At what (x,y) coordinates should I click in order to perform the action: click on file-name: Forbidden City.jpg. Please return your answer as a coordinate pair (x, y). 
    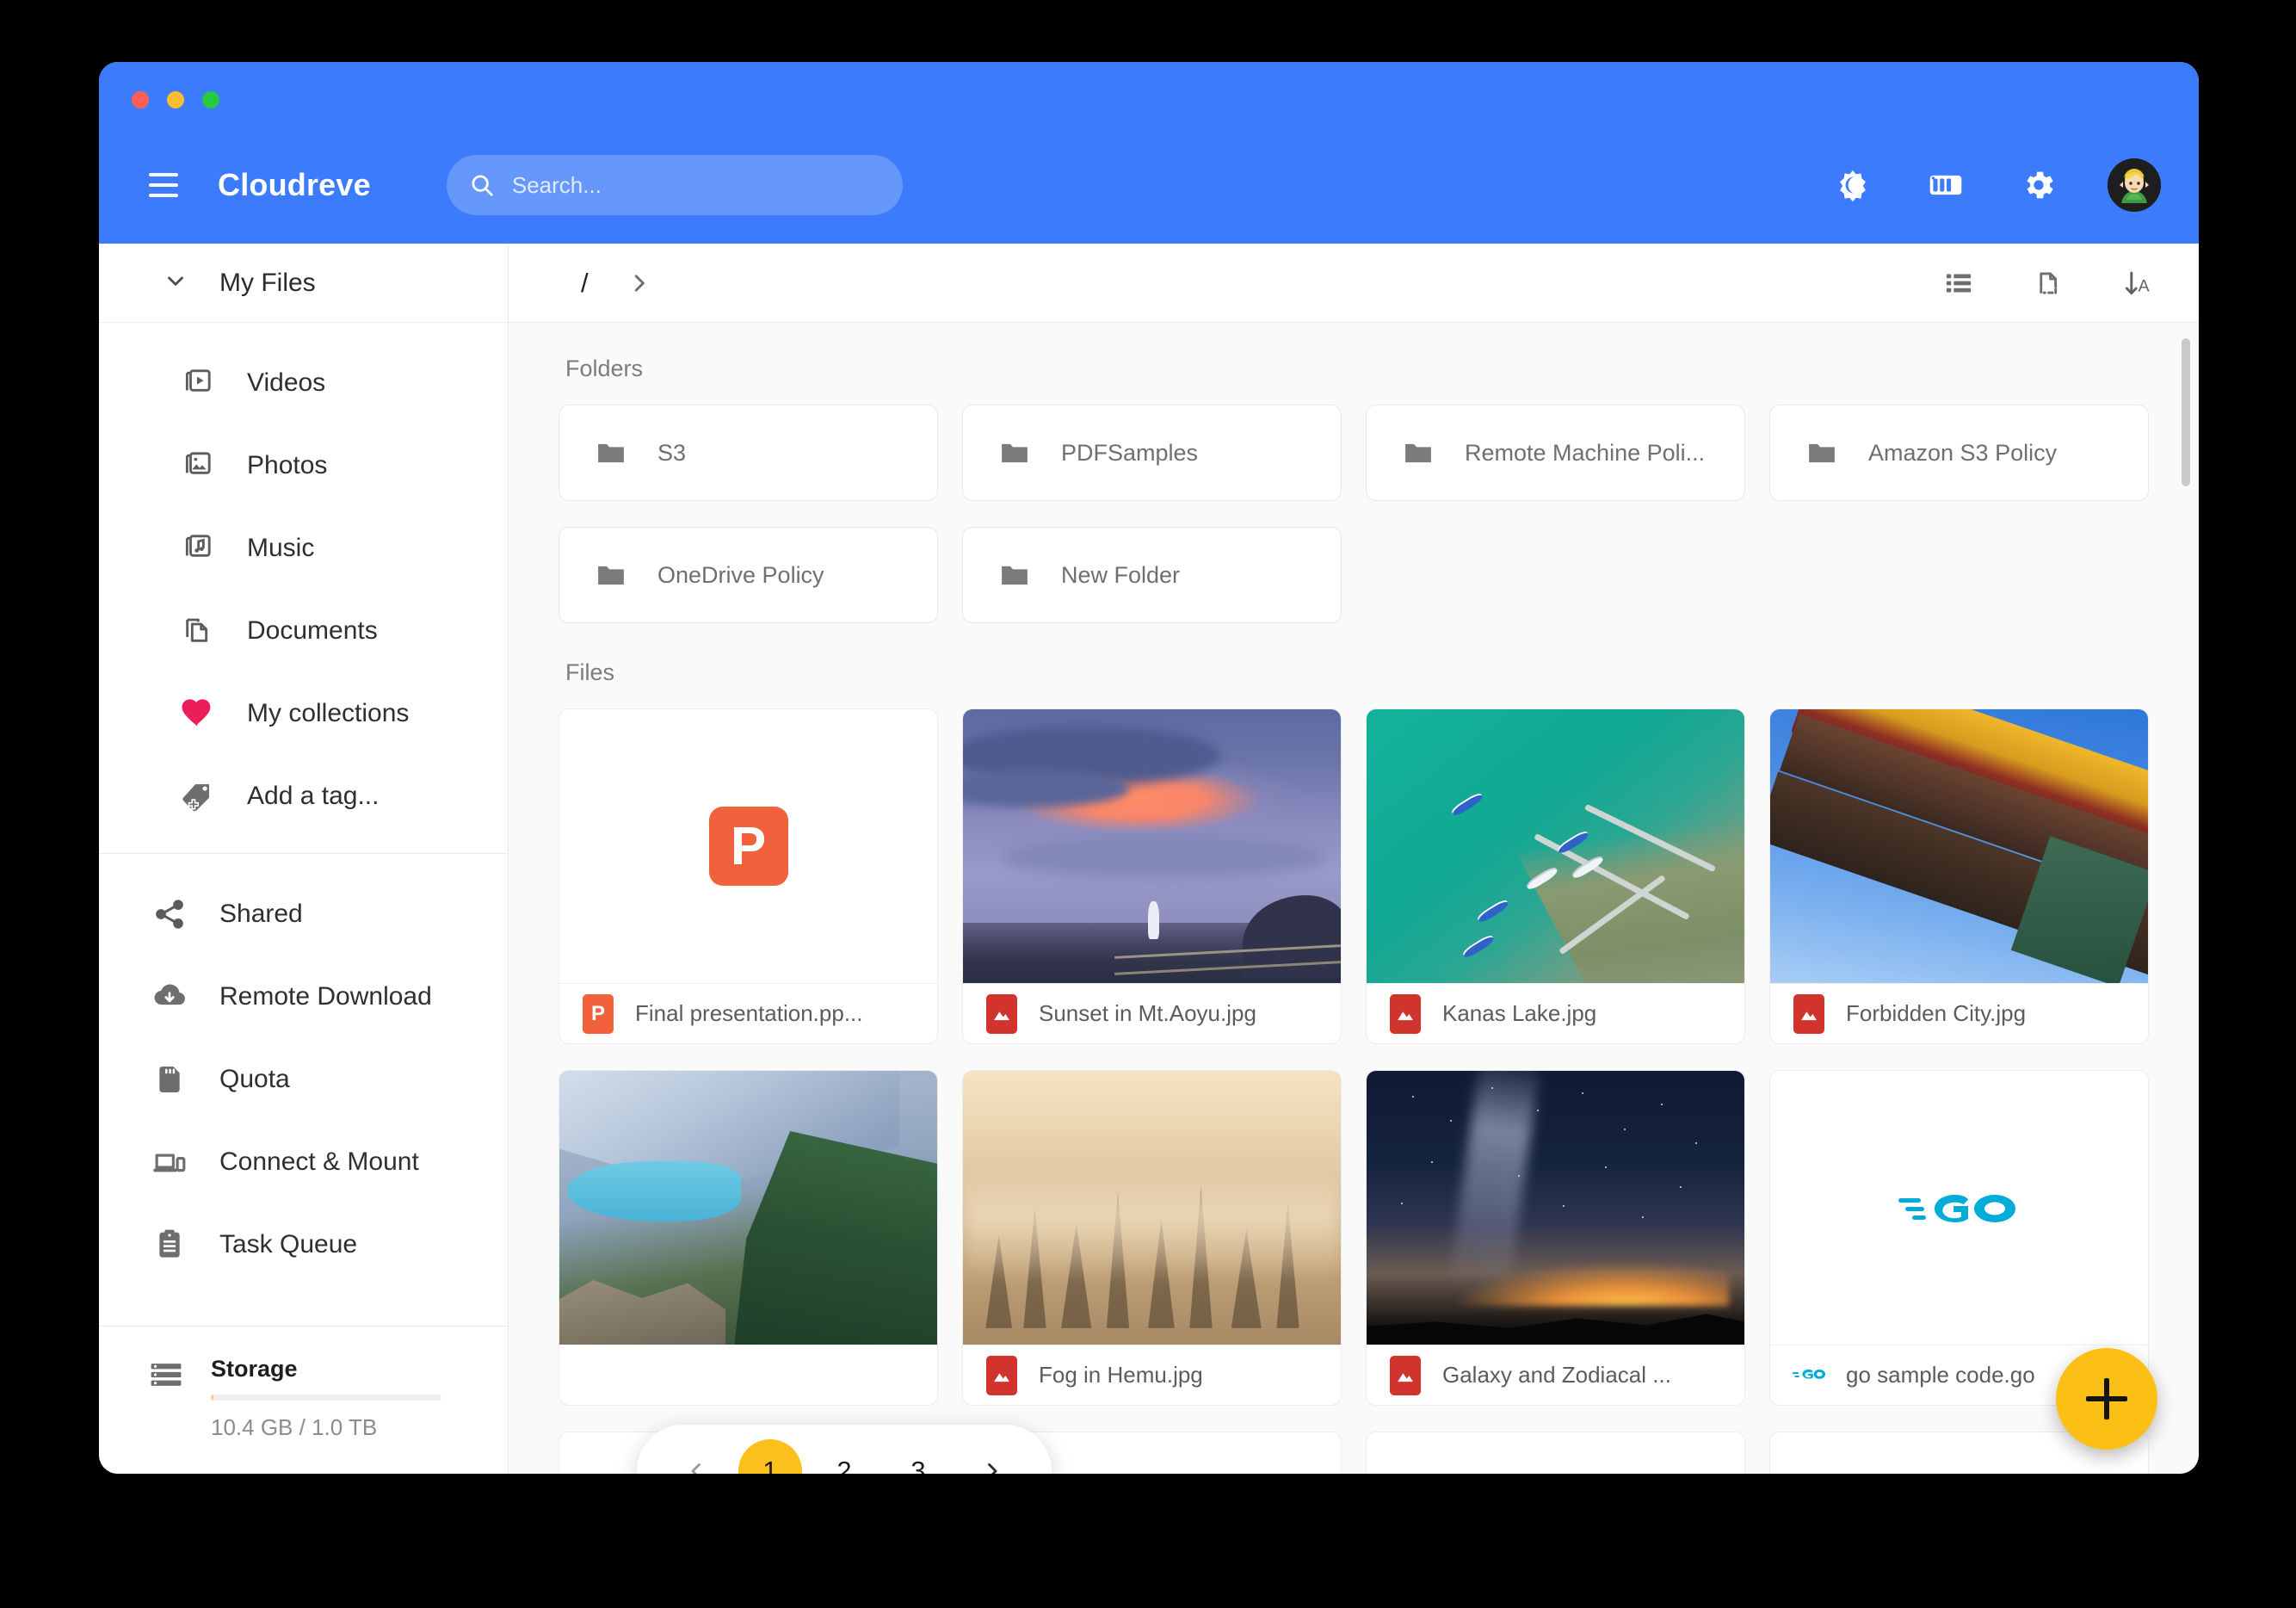
    Looking at the image, I should click on (1936, 1013).